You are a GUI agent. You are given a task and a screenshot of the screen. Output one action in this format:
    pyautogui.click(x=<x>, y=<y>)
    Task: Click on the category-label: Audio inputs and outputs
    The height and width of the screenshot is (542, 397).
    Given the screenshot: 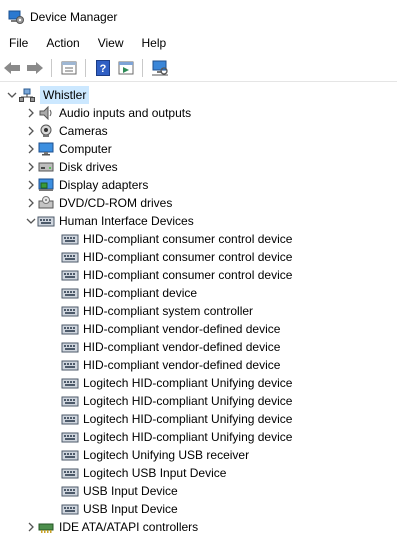 What is the action you would take?
    pyautogui.click(x=125, y=113)
    